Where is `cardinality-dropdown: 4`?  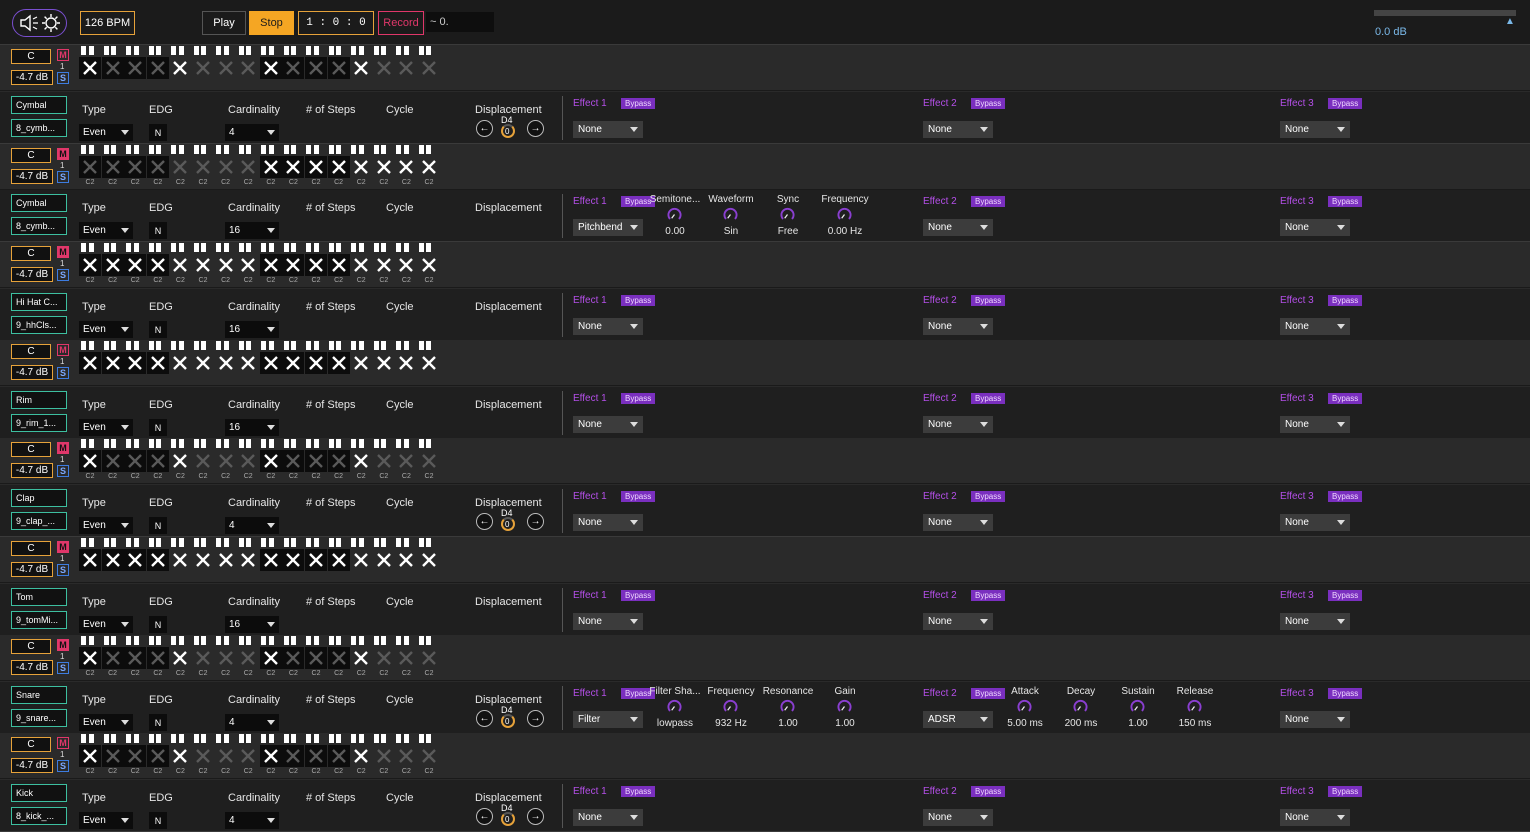
cardinality-dropdown: 4 is located at coordinates (252, 525).